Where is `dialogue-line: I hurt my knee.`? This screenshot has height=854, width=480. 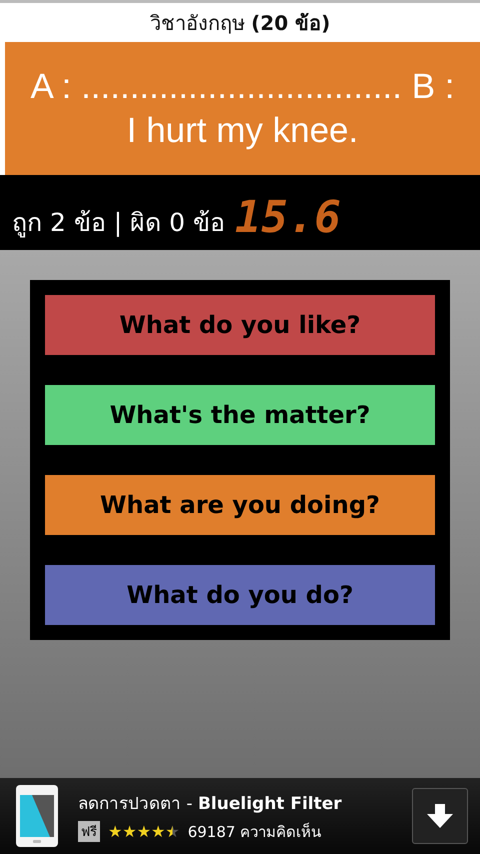
dialogue-line: I hurt my knee. is located at coordinates (242, 131).